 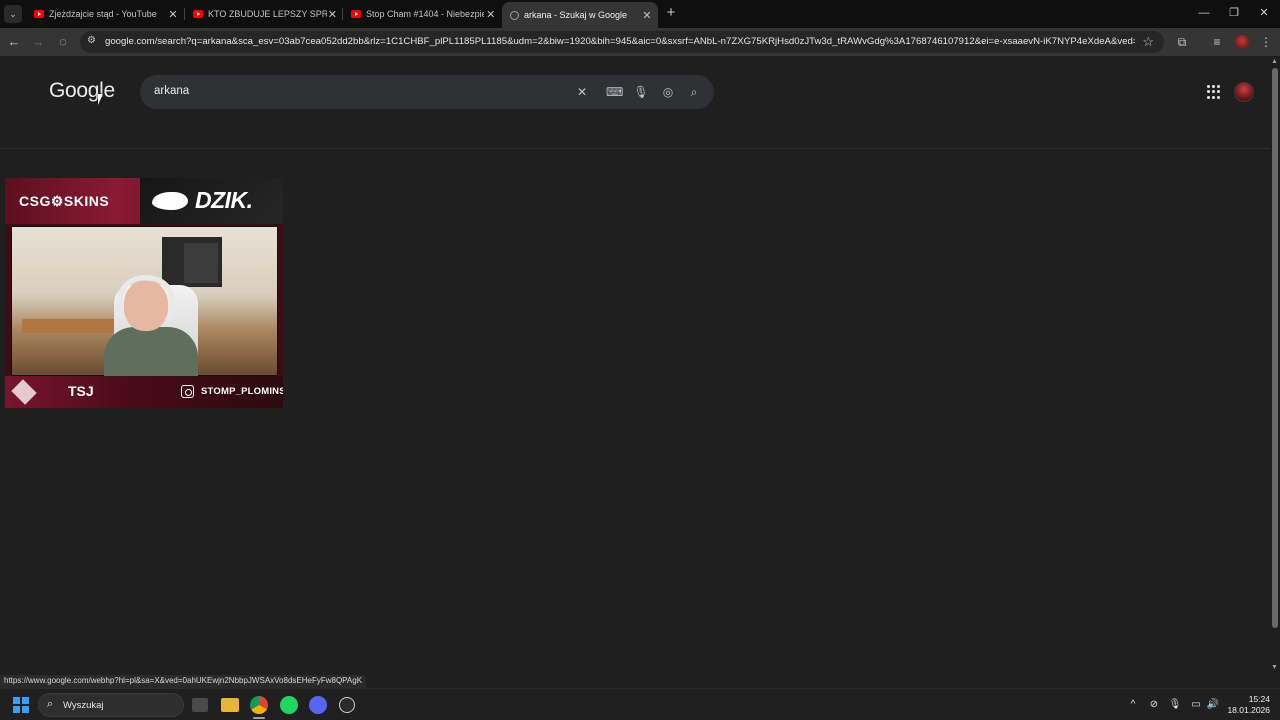 I want to click on menu-dots-icon: ⋮, so click(x=1266, y=42).